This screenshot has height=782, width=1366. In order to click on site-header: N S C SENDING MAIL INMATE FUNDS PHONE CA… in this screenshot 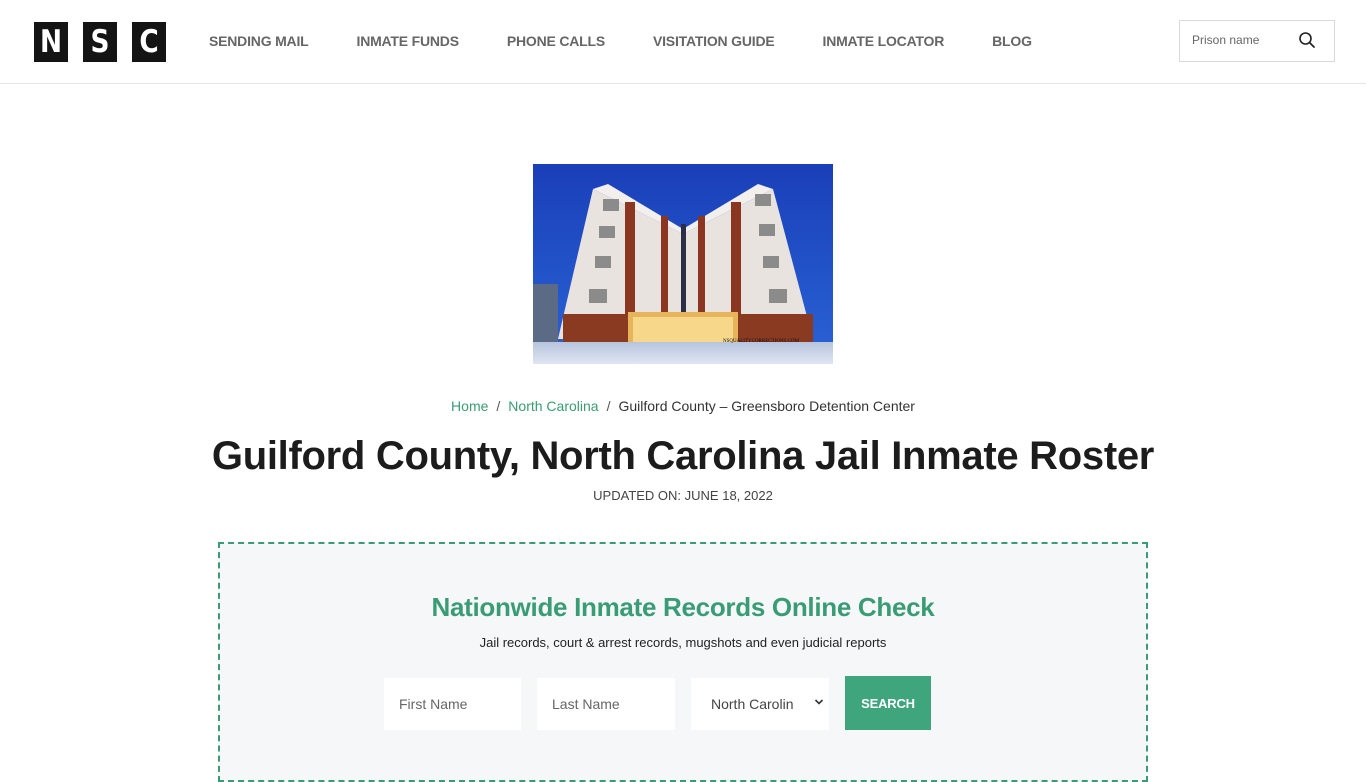, I will do `click(683, 42)`.